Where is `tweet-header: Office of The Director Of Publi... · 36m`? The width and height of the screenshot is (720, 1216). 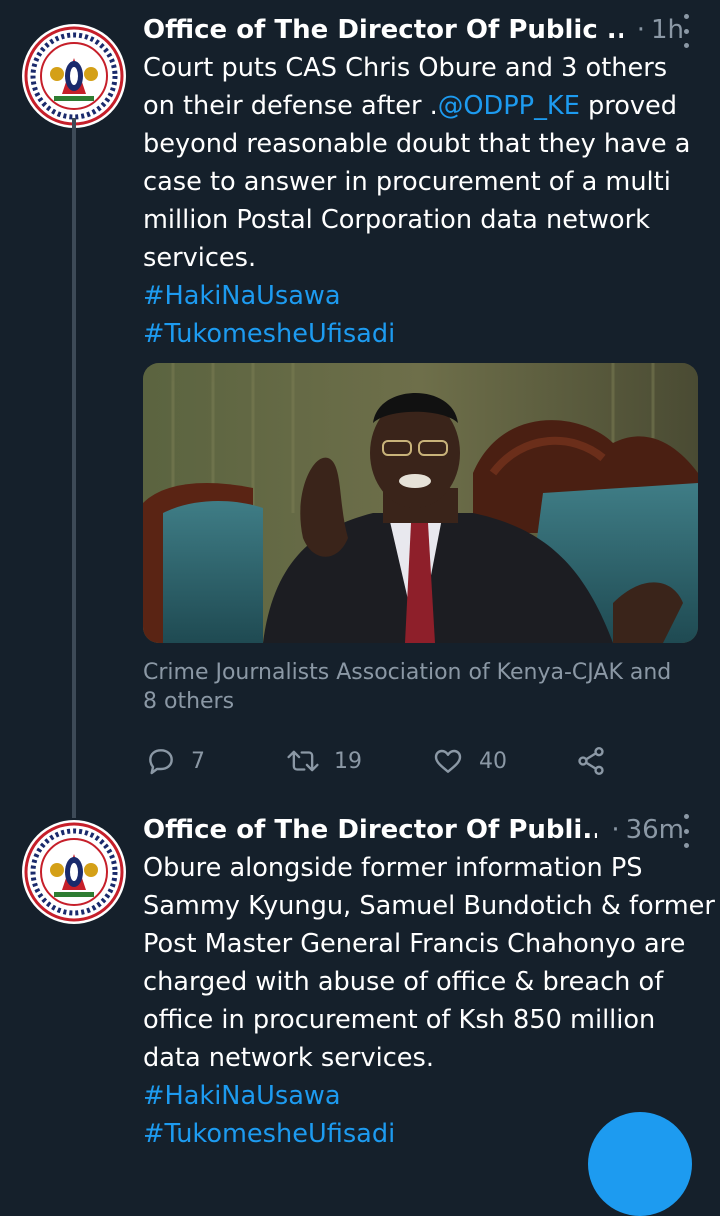
tweet-header: Office of The Director Of Publi... · 36m is located at coordinates (413, 830).